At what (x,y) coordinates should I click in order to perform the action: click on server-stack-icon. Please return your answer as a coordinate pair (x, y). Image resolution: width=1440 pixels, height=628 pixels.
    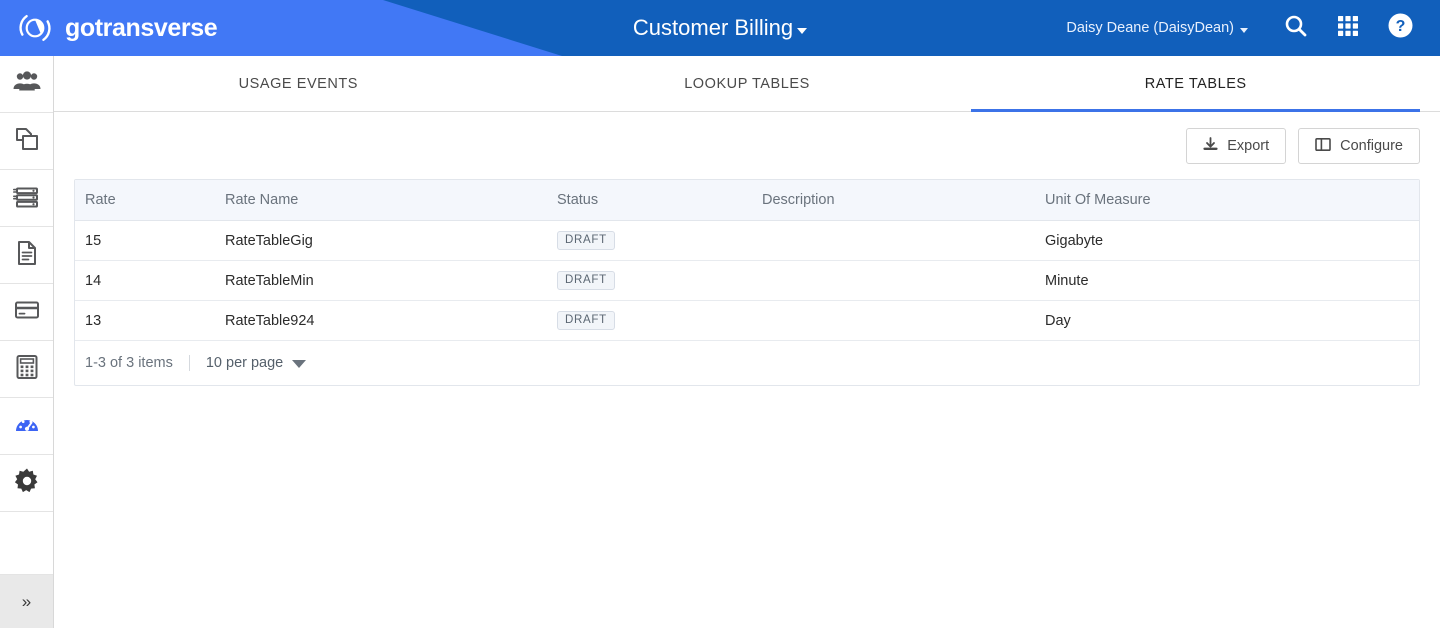
    Looking at the image, I should click on (26, 198).